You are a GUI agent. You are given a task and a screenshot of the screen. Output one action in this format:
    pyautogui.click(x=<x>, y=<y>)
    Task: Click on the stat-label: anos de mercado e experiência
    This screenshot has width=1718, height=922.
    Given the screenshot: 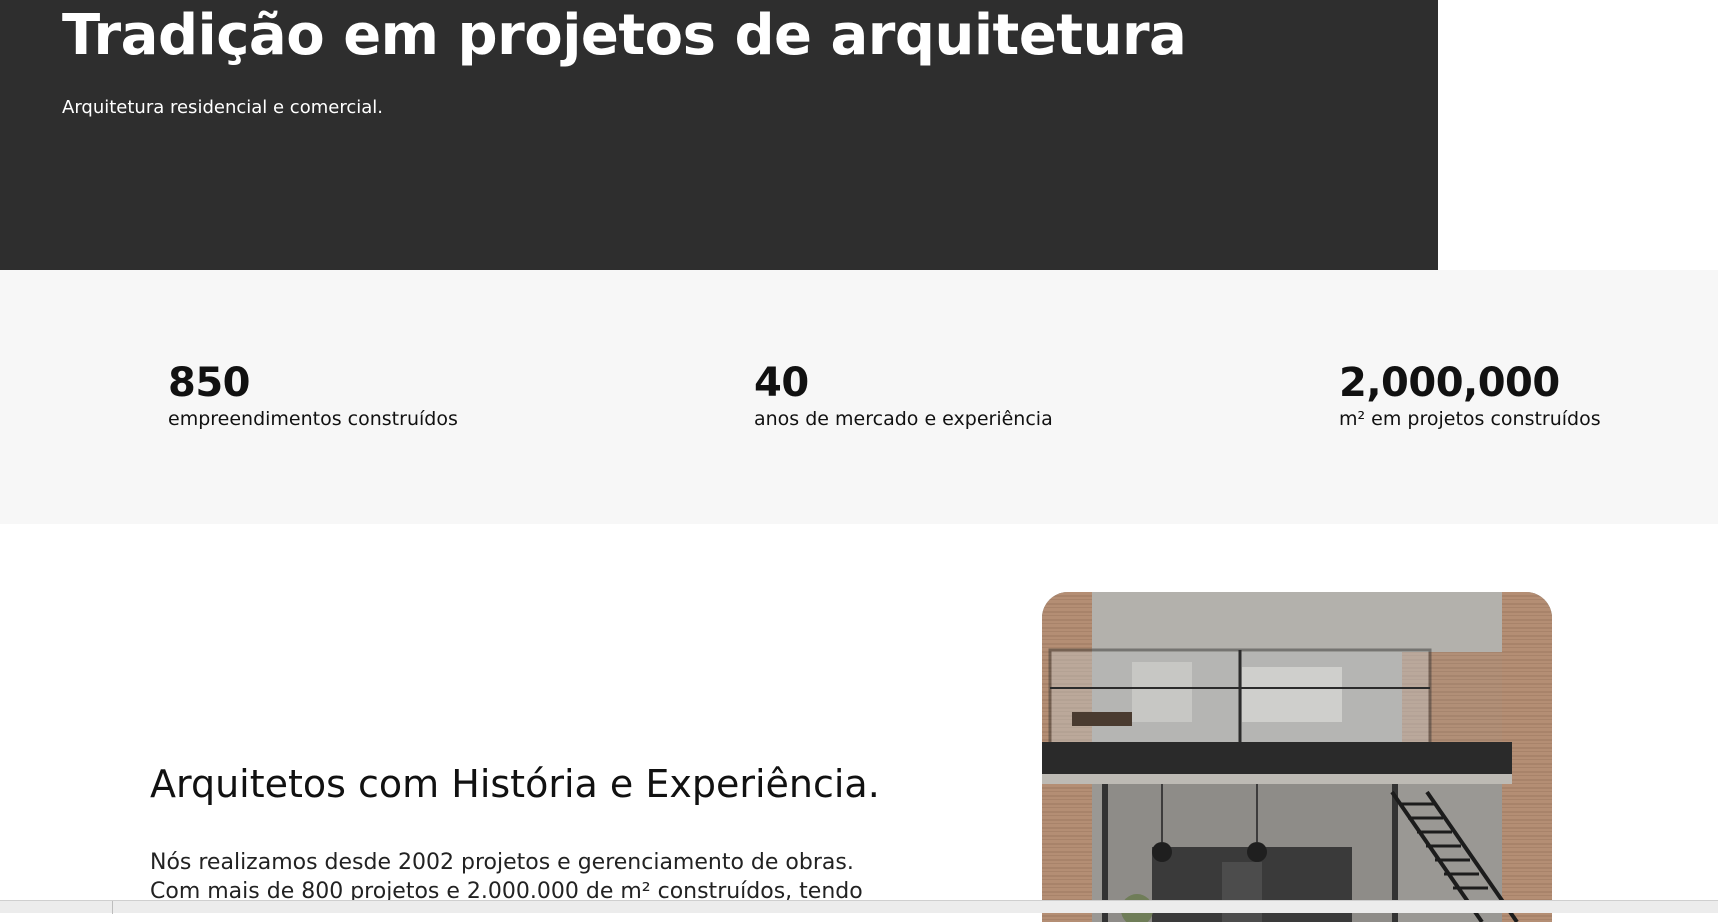 What is the action you would take?
    pyautogui.click(x=903, y=419)
    